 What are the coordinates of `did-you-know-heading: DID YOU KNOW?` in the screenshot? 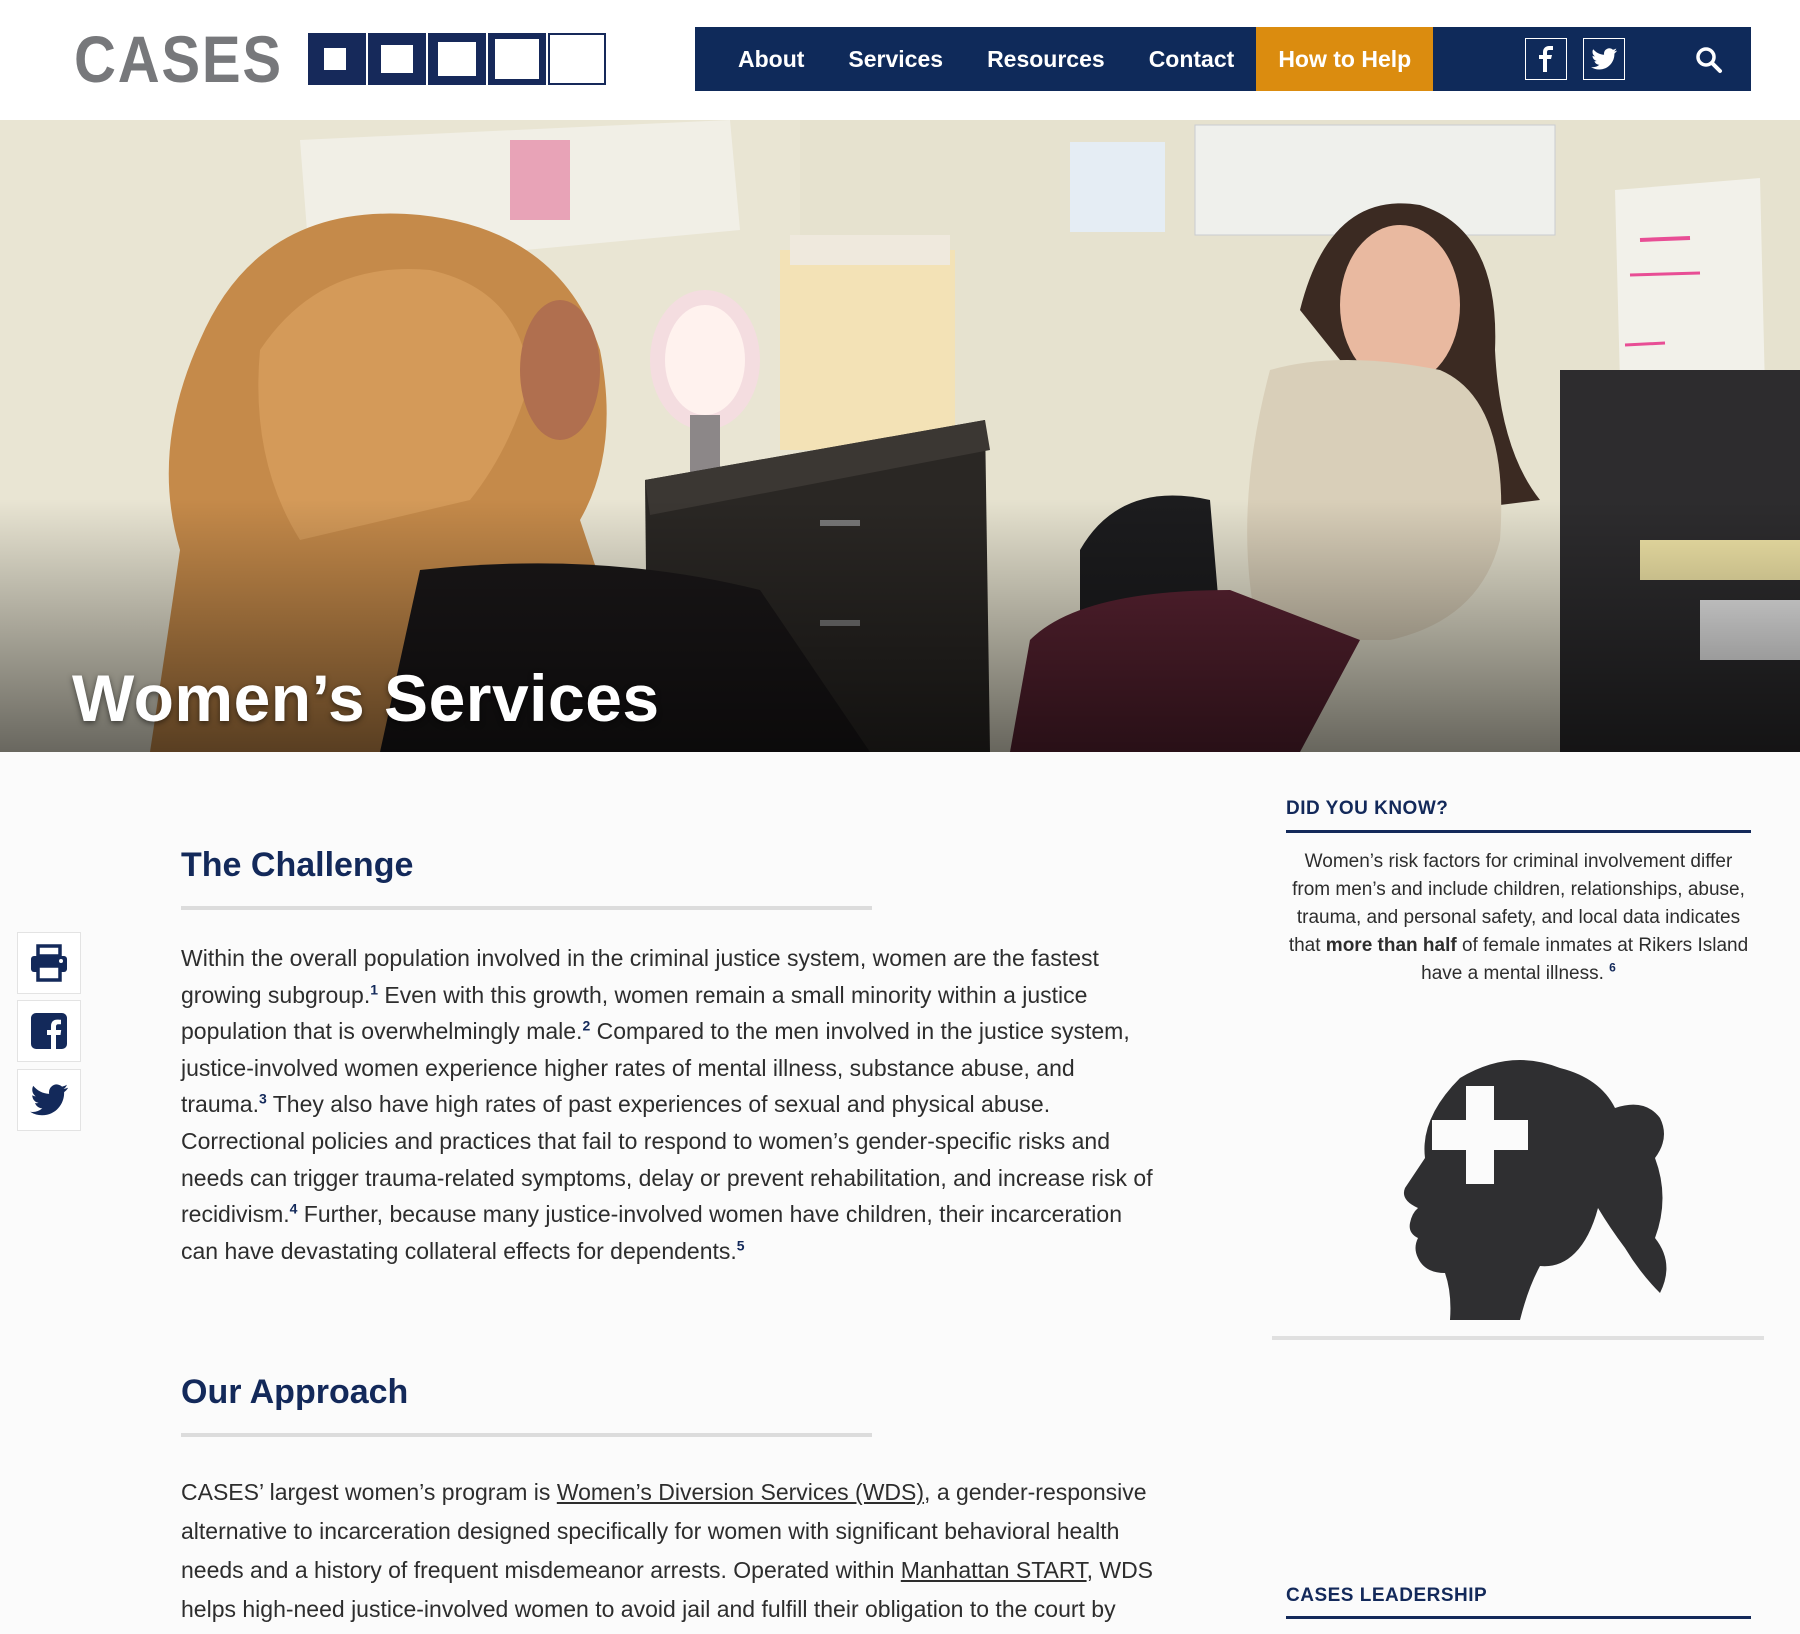 It's located at (1367, 808).